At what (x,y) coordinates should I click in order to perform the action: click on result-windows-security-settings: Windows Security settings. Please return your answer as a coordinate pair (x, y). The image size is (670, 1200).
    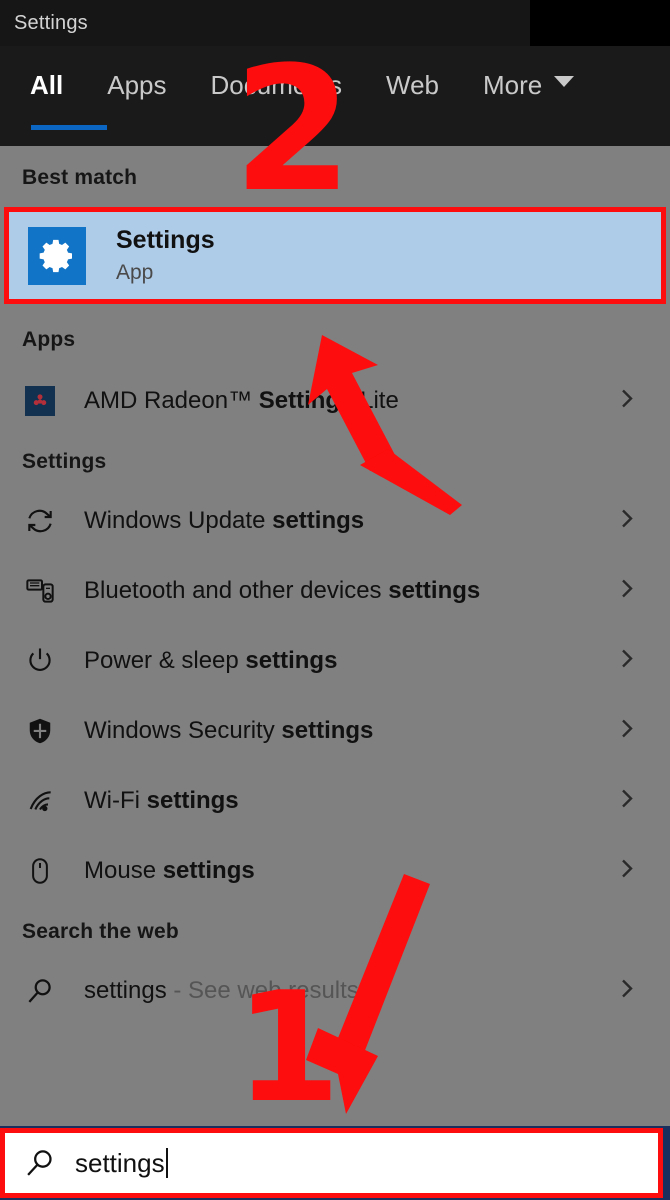
    Looking at the image, I should click on (335, 731).